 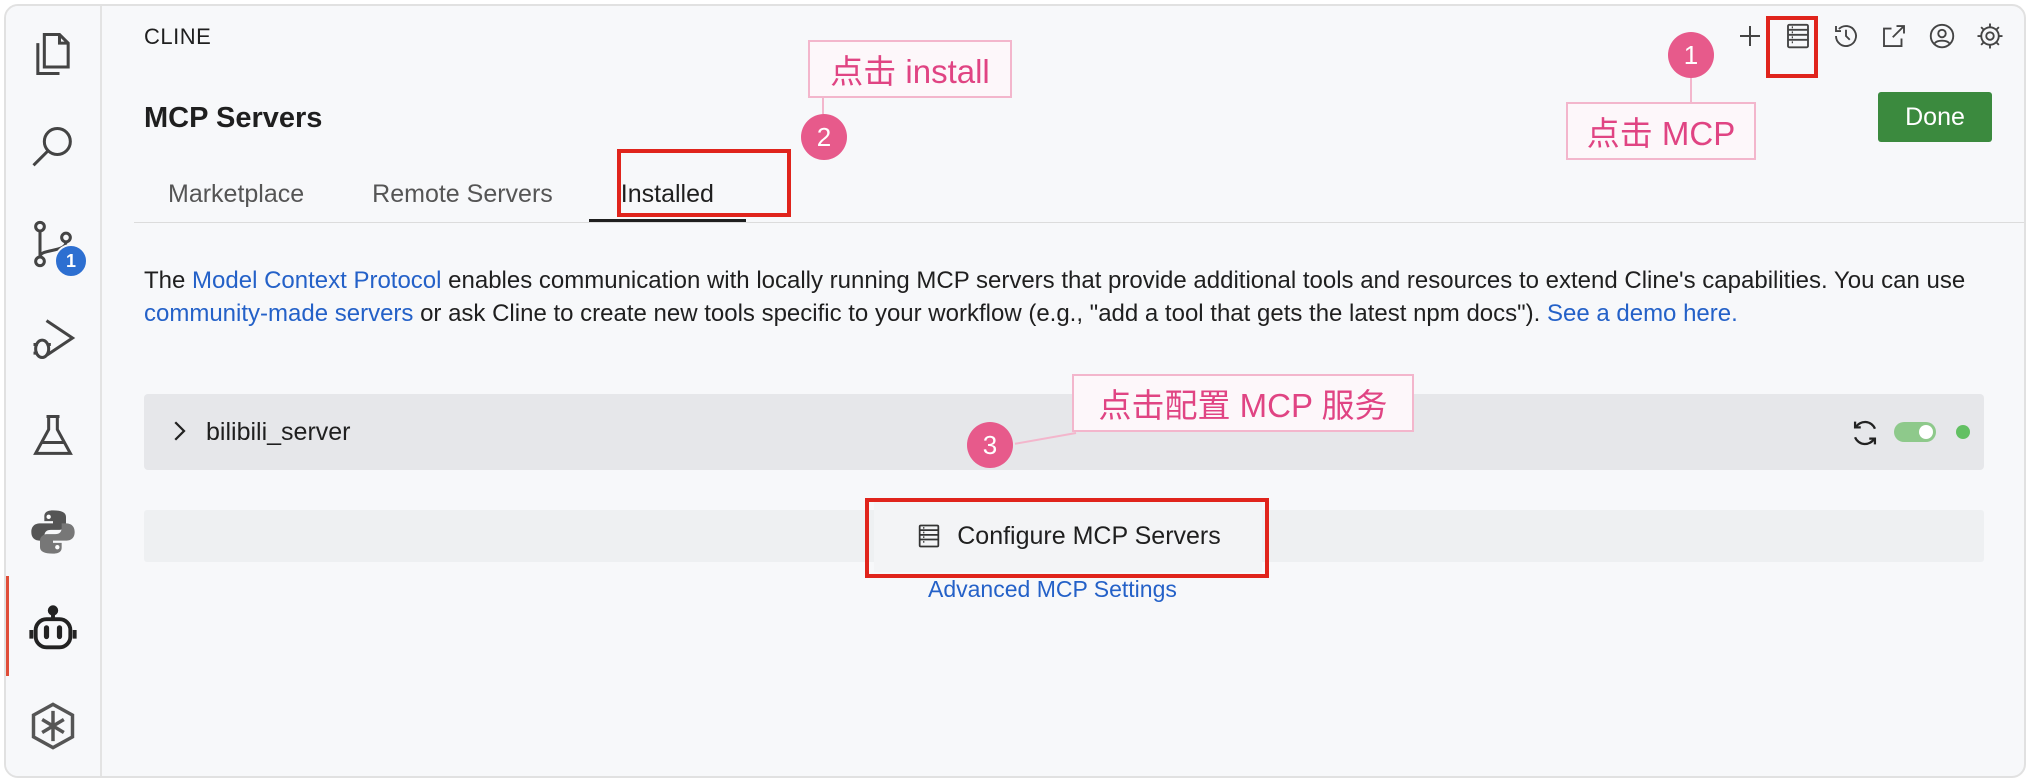 I want to click on python-icon, so click(x=53, y=532).